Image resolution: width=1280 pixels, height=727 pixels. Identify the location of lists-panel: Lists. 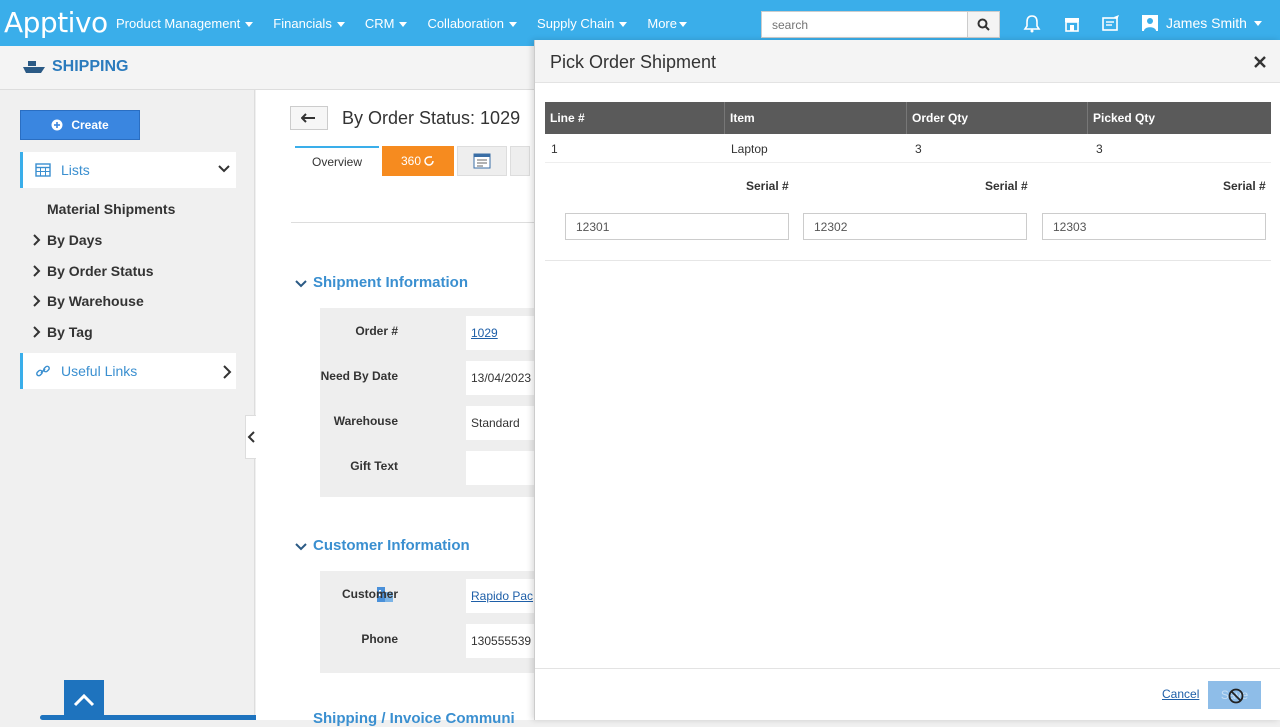
(128, 170).